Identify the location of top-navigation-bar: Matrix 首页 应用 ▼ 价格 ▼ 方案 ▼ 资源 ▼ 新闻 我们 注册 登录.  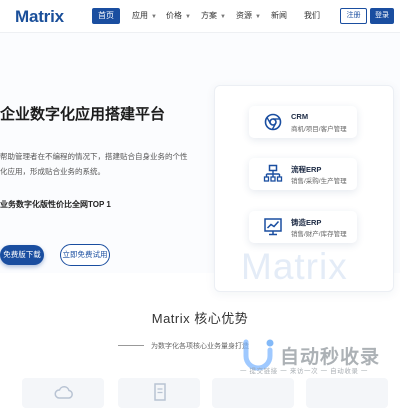
(200, 16).